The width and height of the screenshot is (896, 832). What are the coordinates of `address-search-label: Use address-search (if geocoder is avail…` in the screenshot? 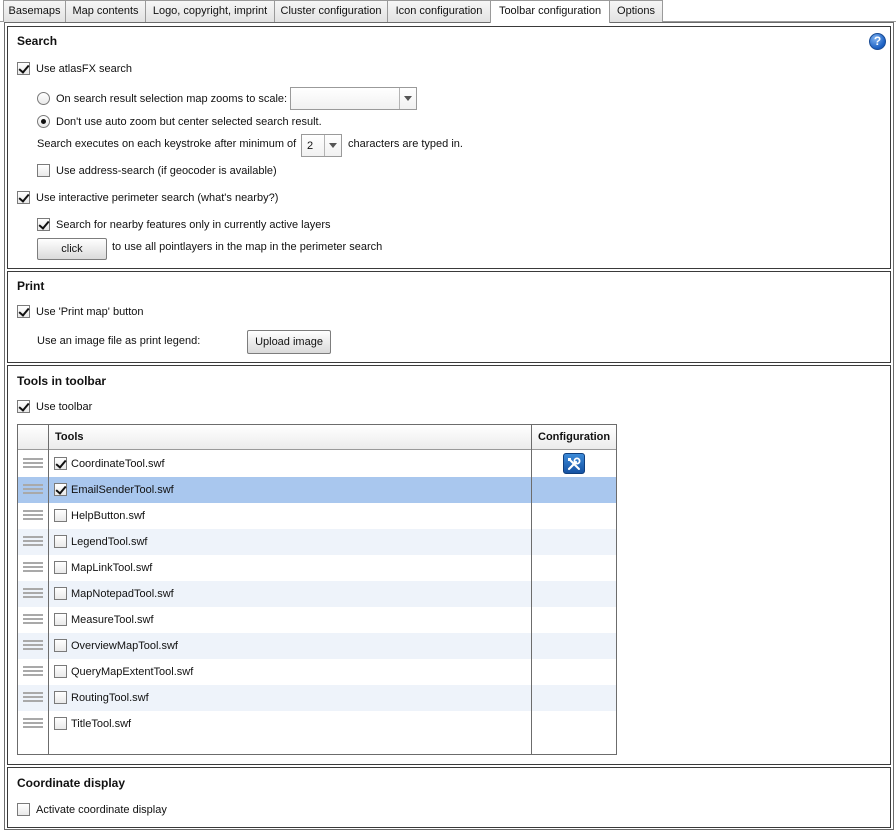 It's located at (166, 170).